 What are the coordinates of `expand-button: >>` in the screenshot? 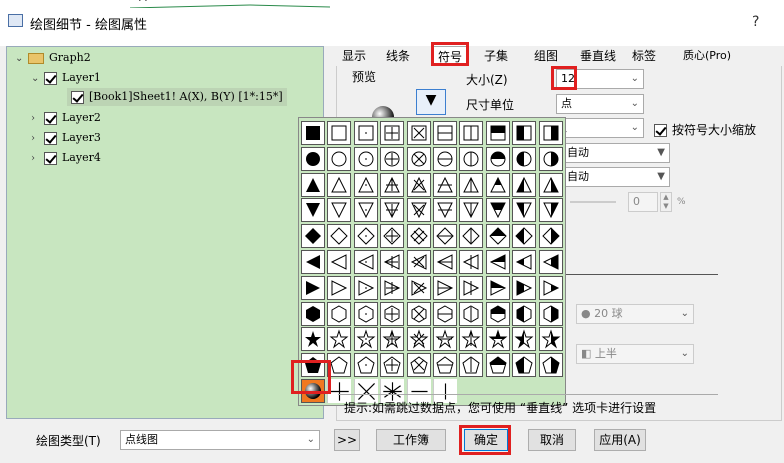 It's located at (347, 440).